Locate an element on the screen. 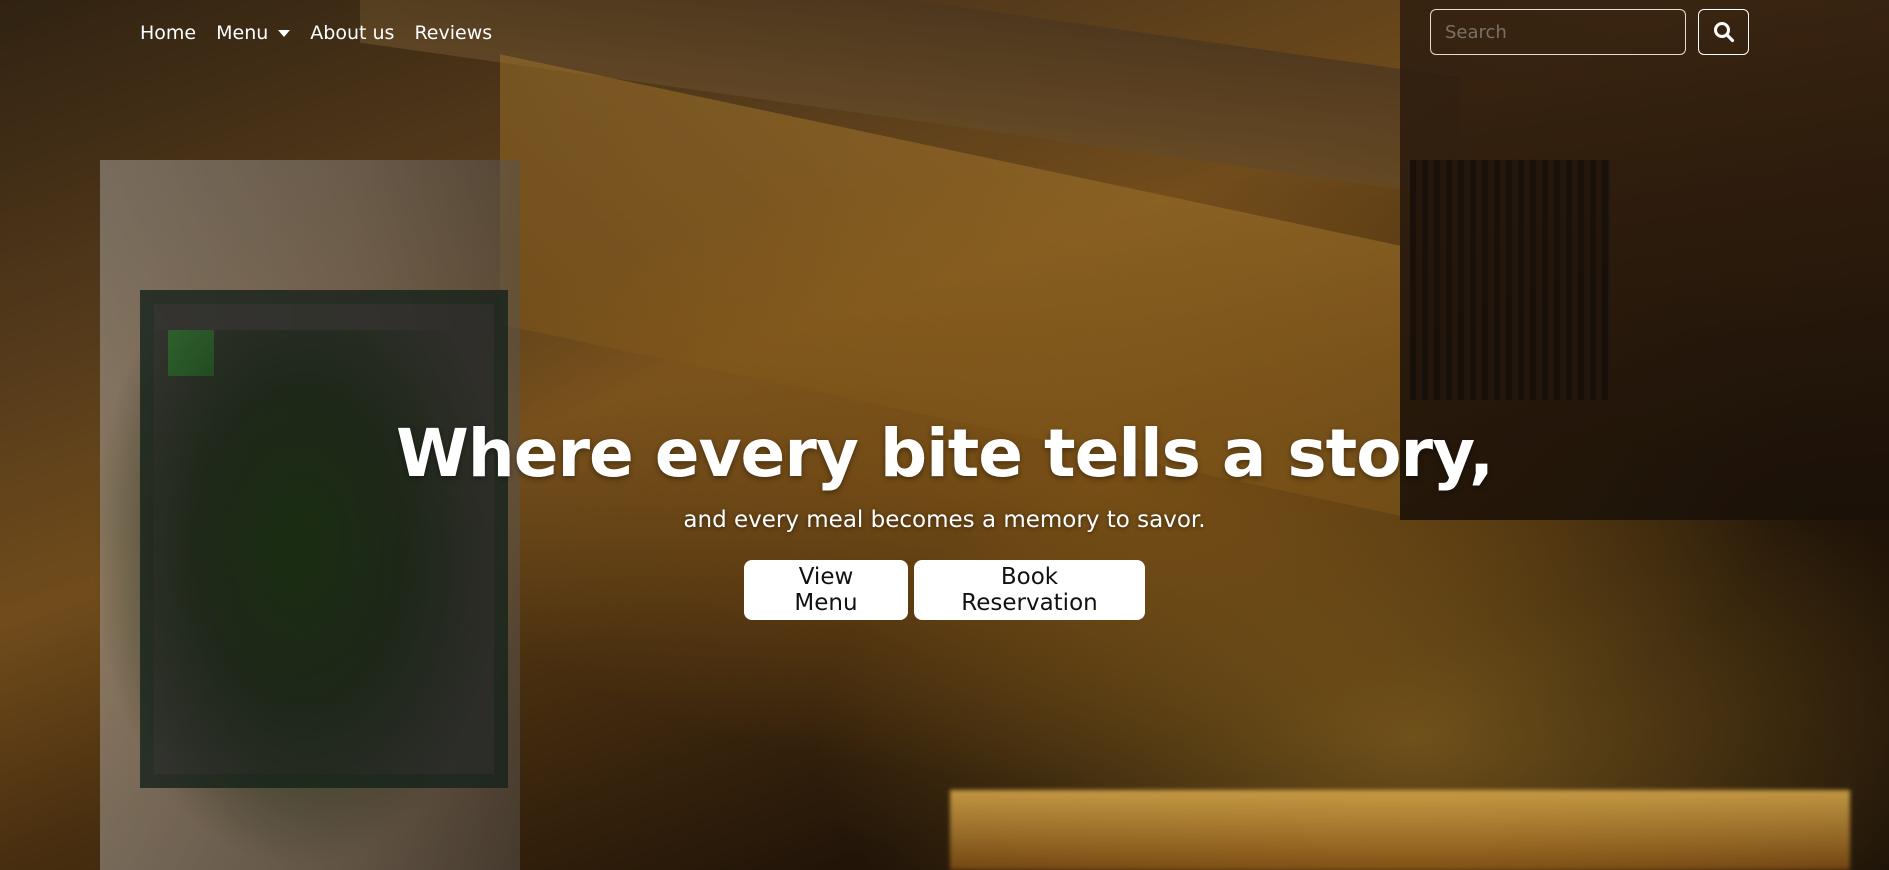  nav-link-home-label: Home is located at coordinates (168, 33).